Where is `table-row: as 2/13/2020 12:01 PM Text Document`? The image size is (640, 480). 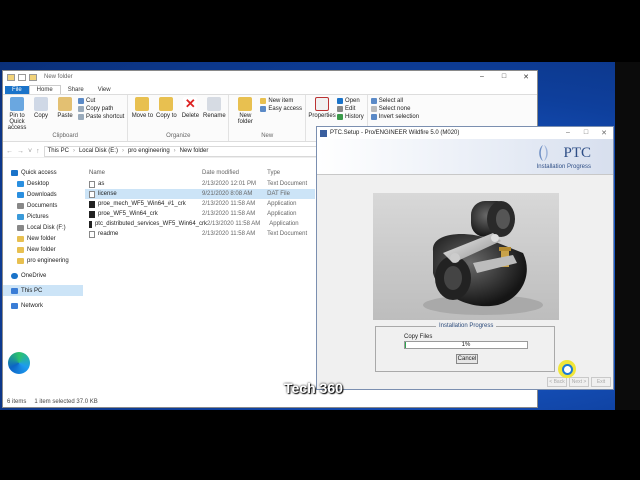 table-row: as 2/13/2020 12:01 PM Text Document is located at coordinates (200, 184).